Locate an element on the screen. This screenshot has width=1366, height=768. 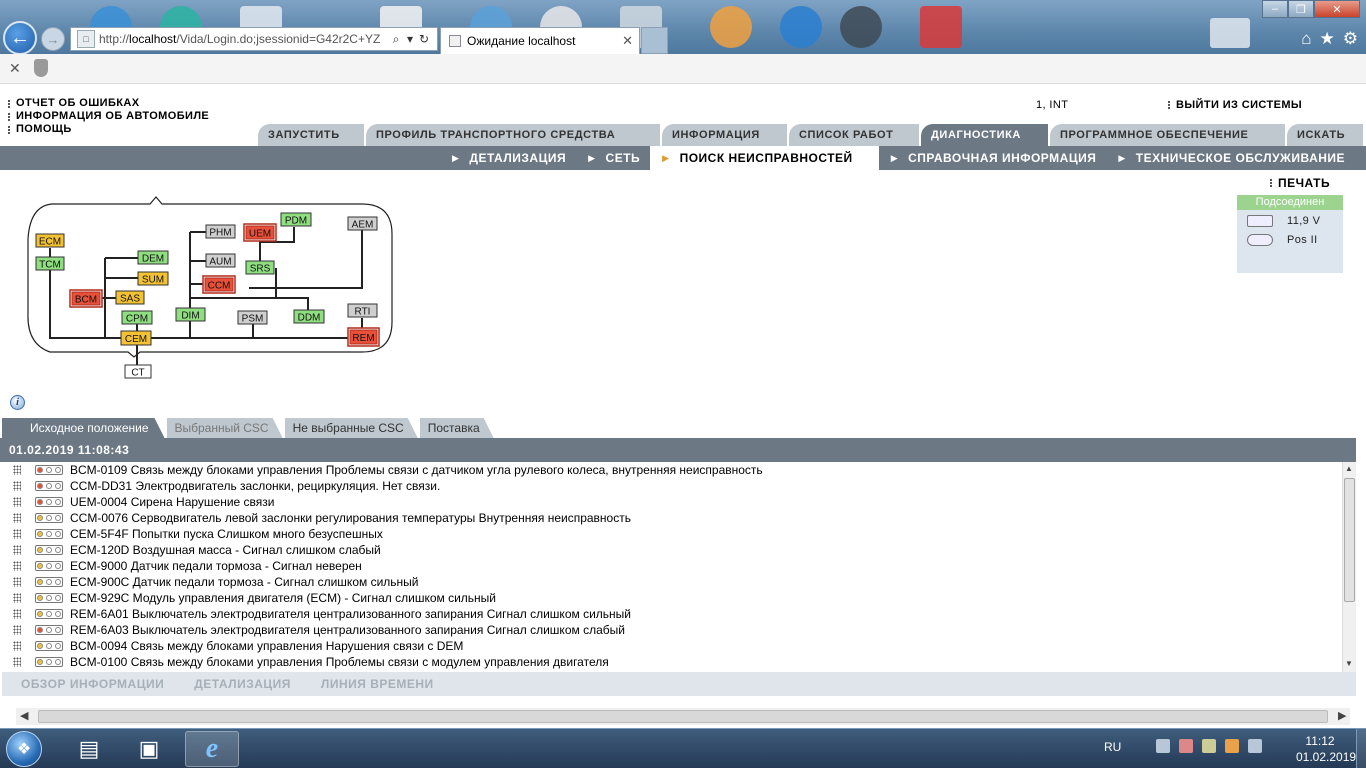
tab-timeline: ЛИНИЯ ВРЕМЕНИ is located at coordinates (377, 684).